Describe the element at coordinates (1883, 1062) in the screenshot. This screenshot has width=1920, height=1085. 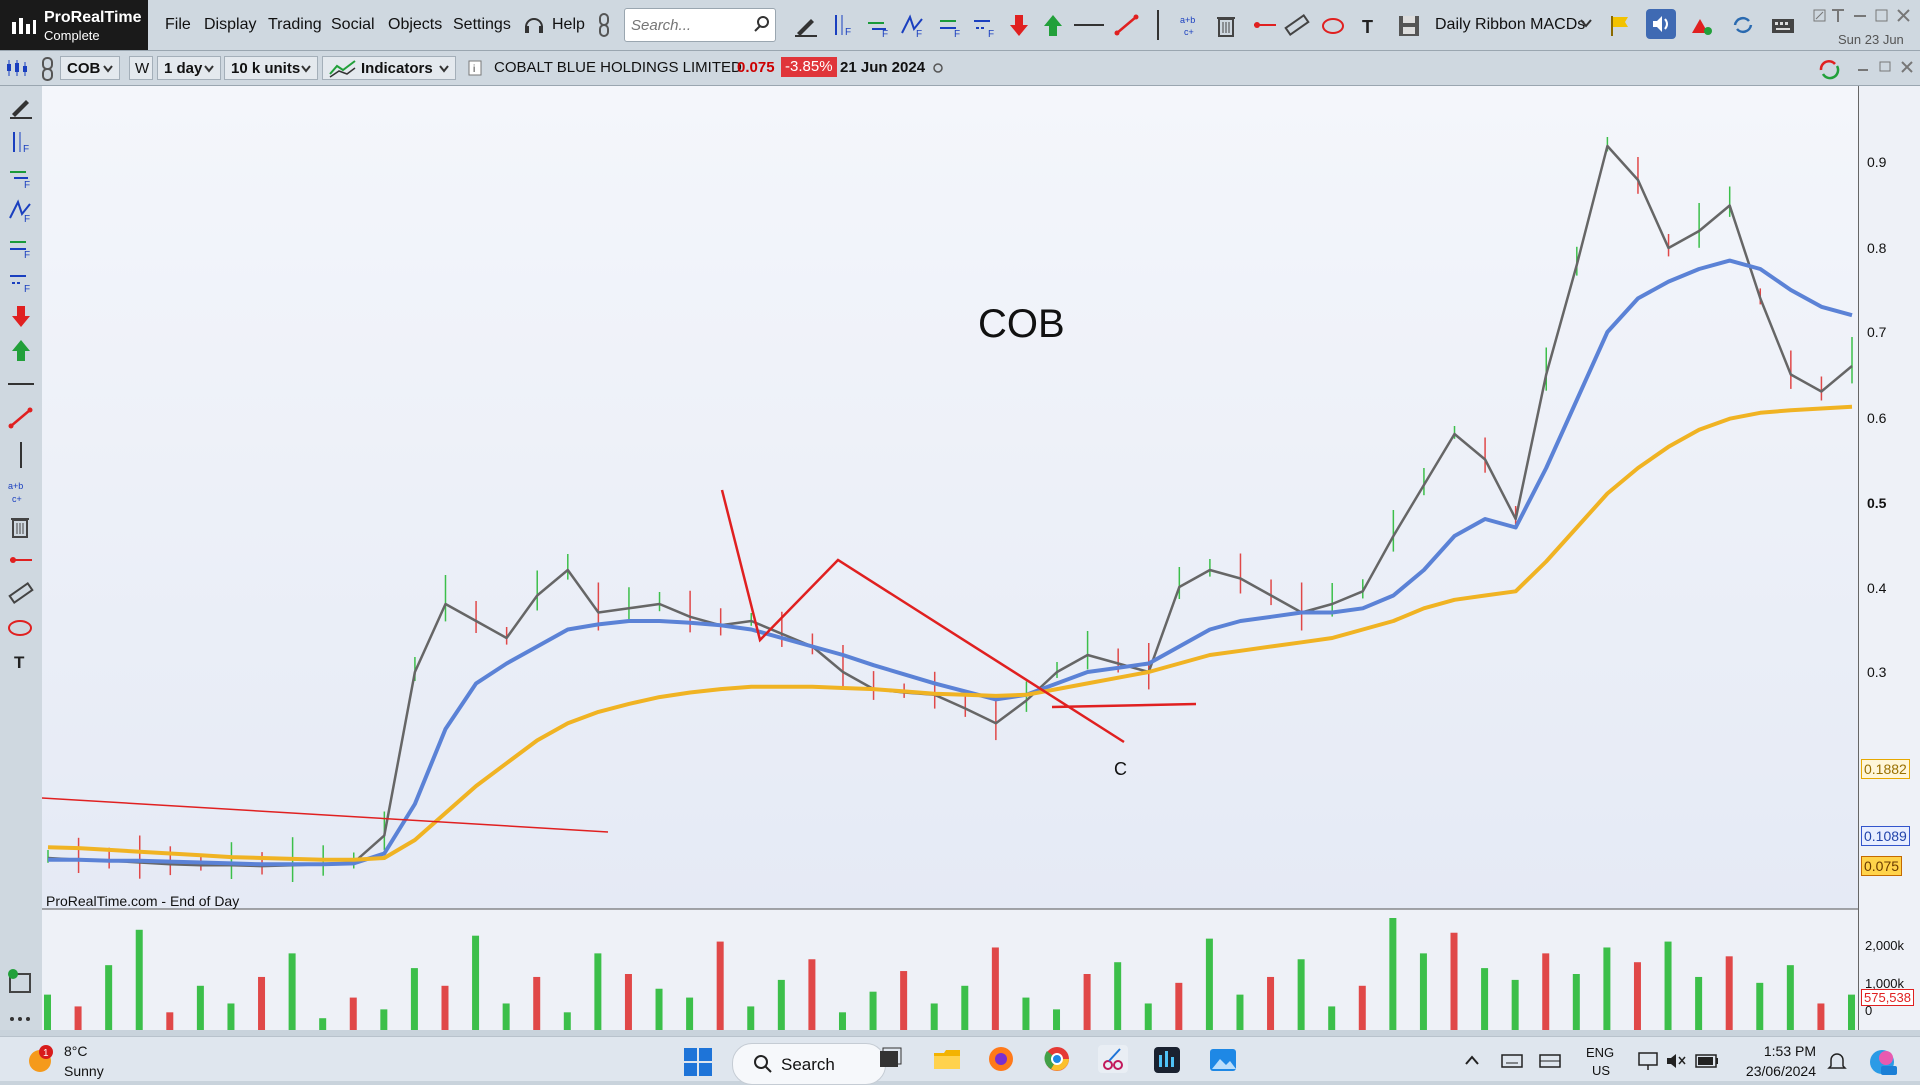
I see `copilot-icon` at that location.